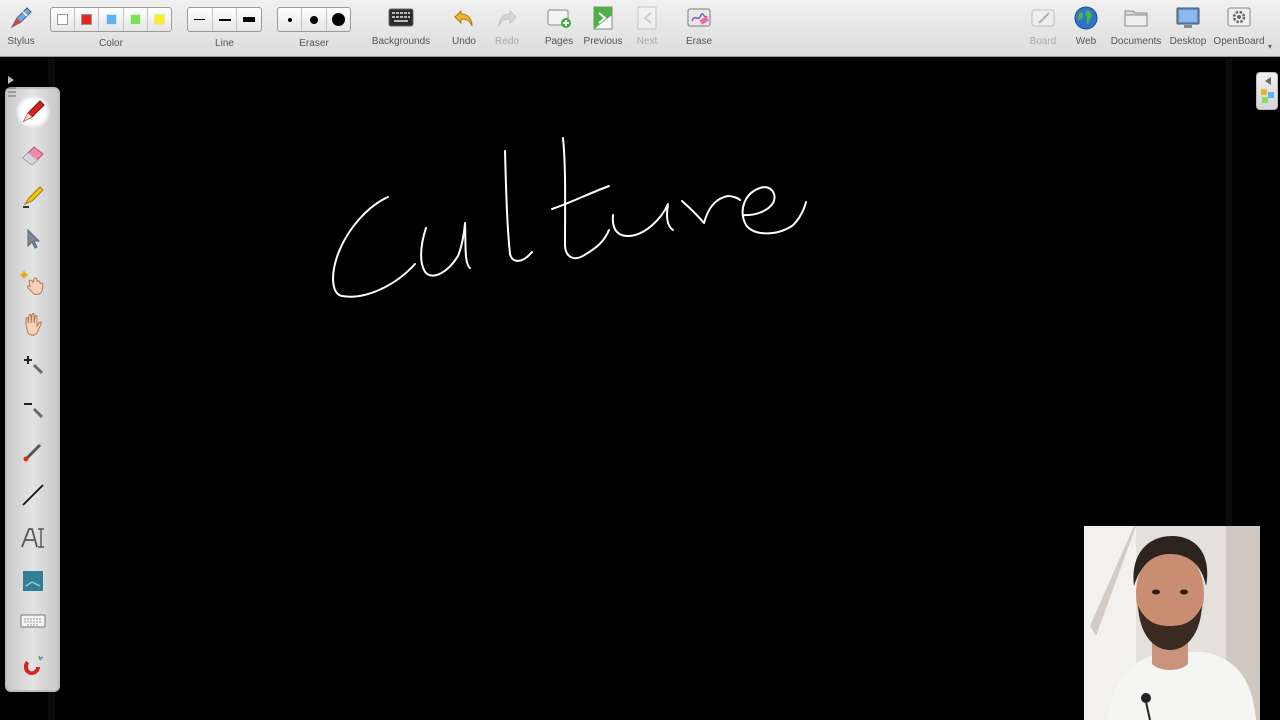 The image size is (1280, 720). I want to click on monitor-icon, so click(1188, 18).